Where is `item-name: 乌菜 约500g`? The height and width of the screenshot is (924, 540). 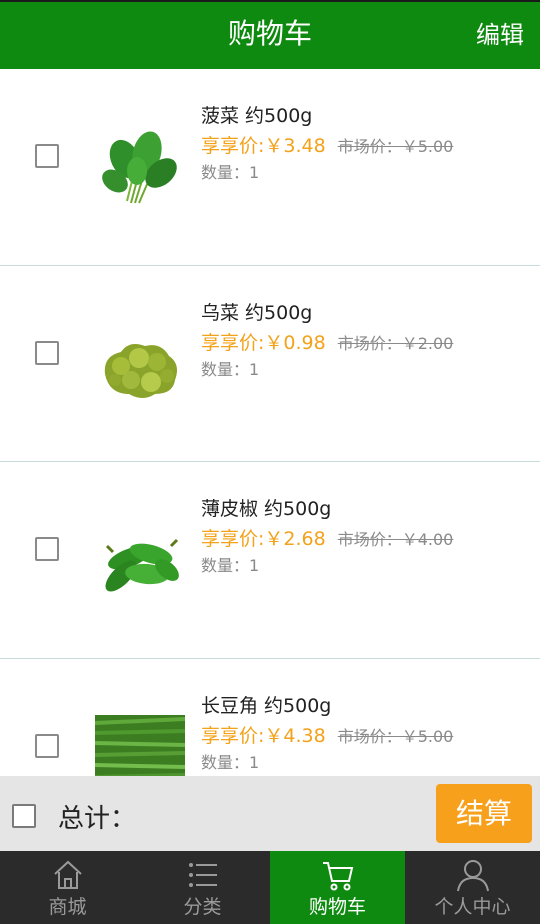
item-name: 乌菜 约500g is located at coordinates (257, 312).